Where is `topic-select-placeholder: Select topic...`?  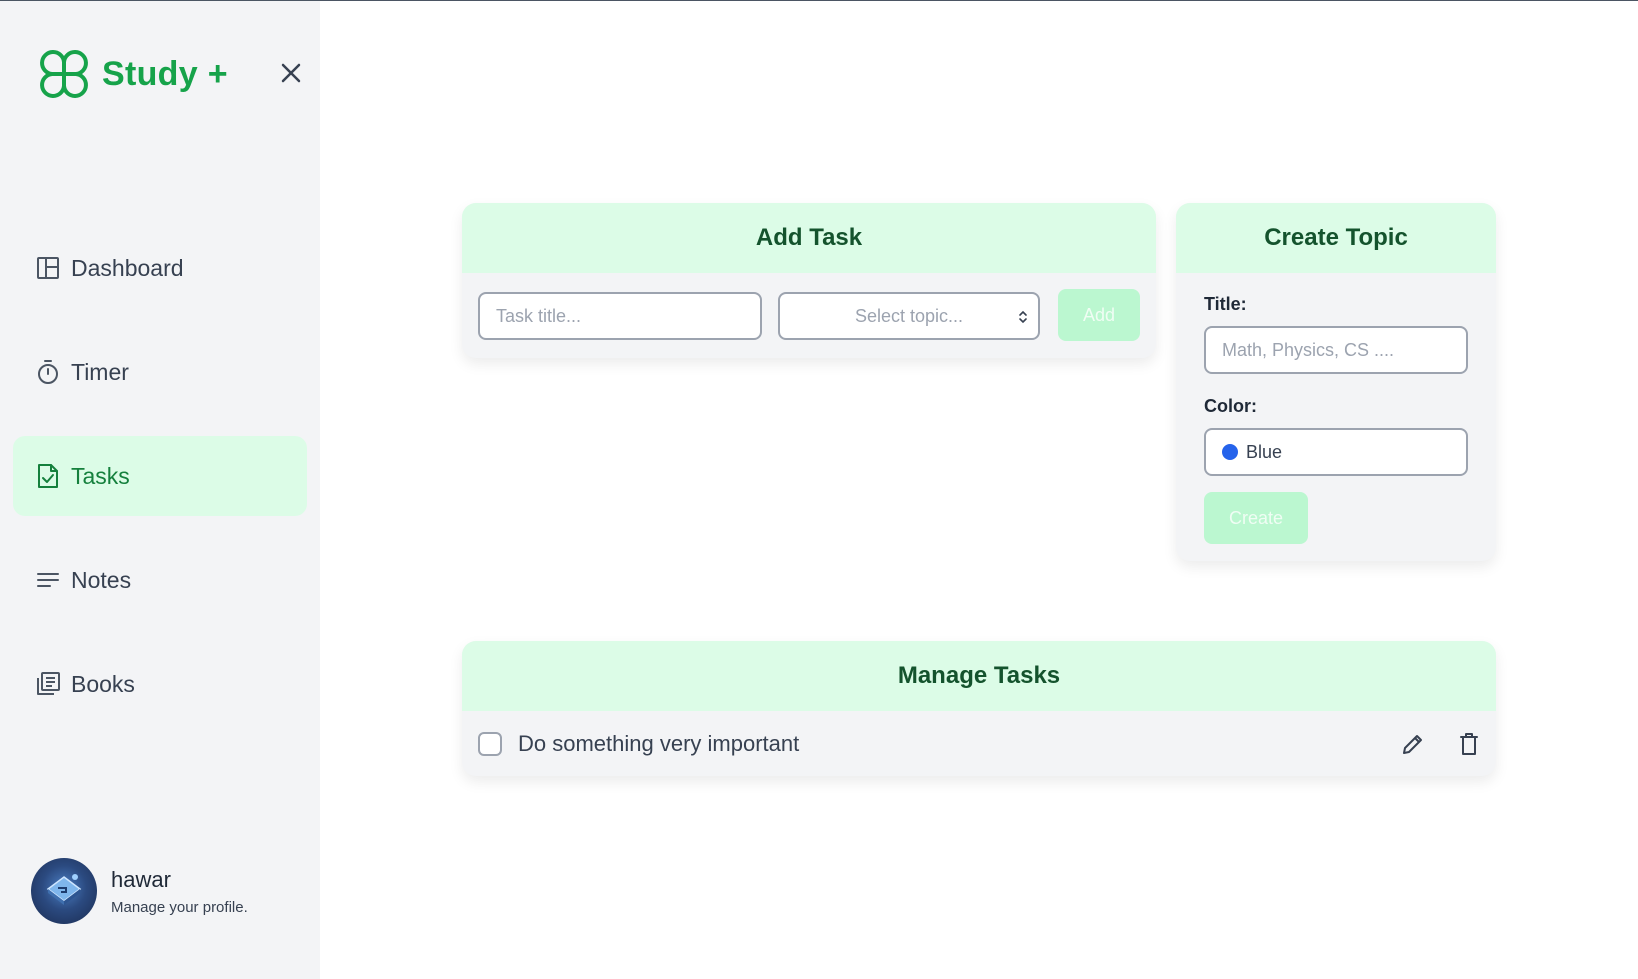 topic-select-placeholder: Select topic... is located at coordinates (909, 315).